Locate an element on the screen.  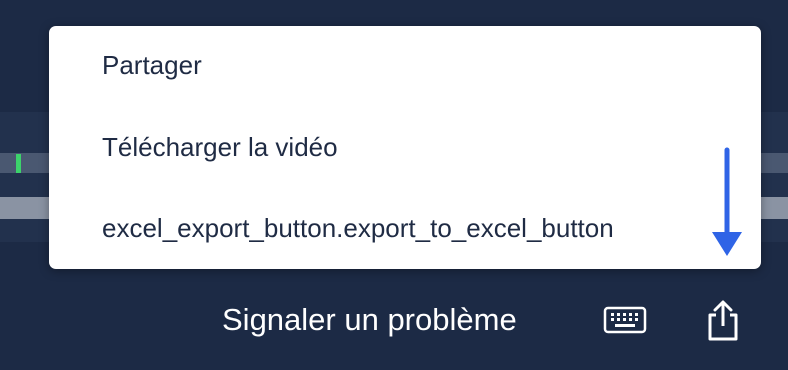
menu-item-download-video: Télécharger la vidéo is located at coordinates (220, 147).